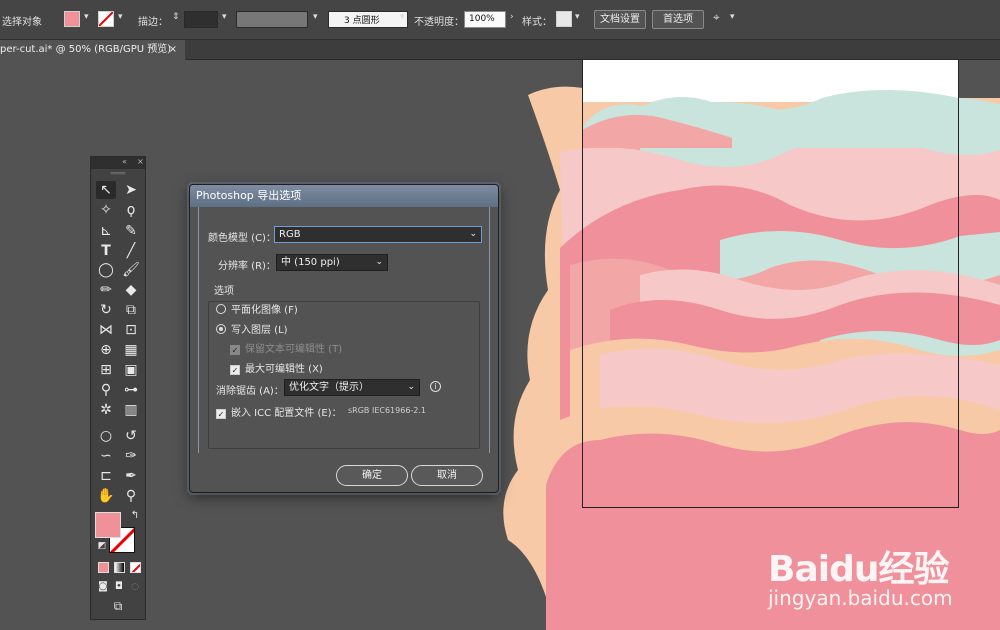 The image size is (1000, 630). Describe the element at coordinates (106, 210) in the screenshot. I see `magic-wand-tool-icon: ✧` at that location.